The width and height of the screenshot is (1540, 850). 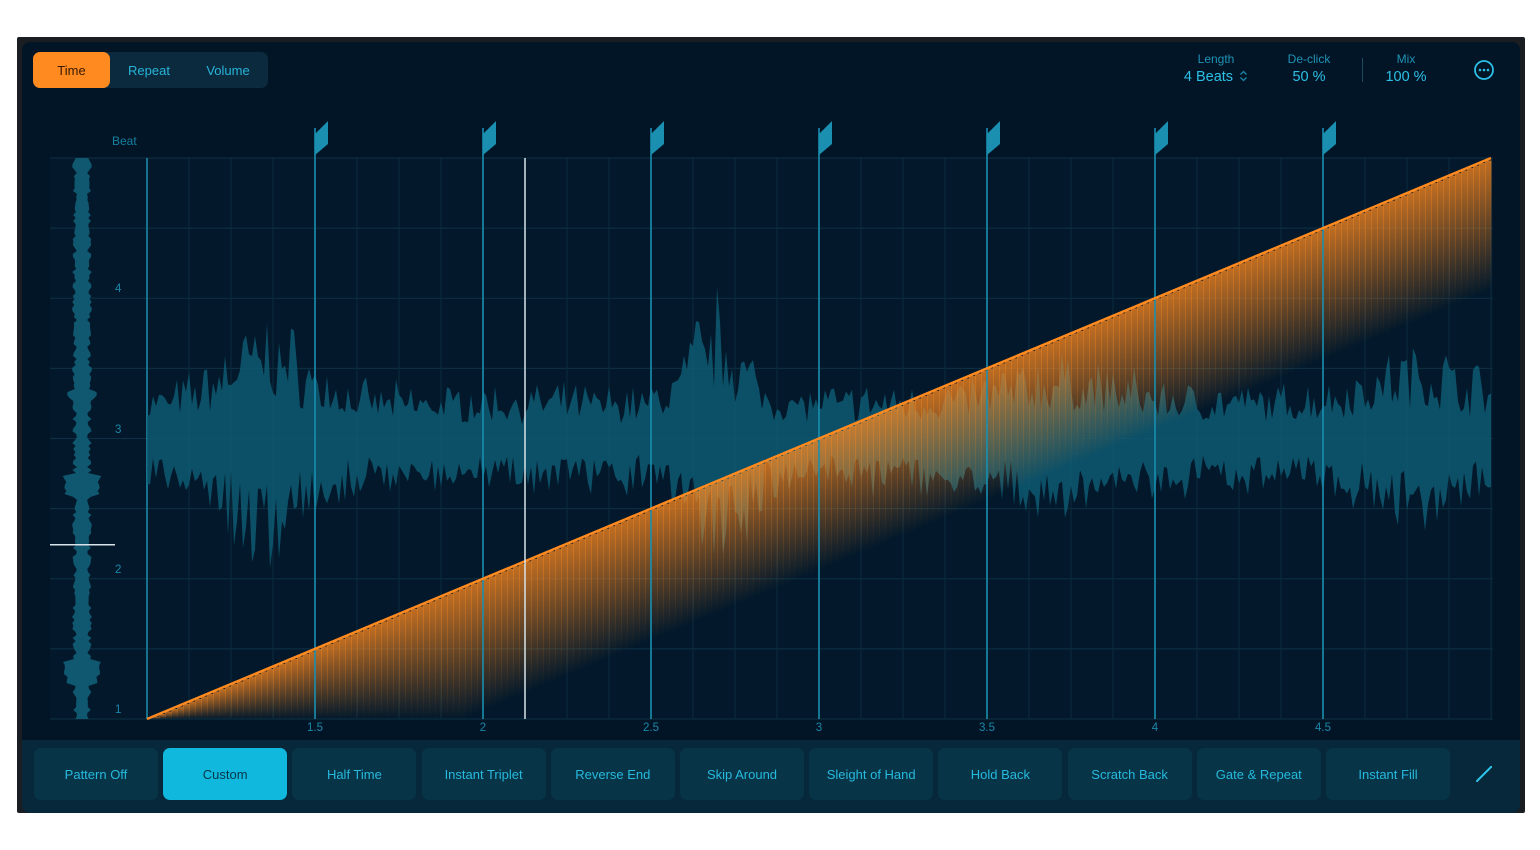 I want to click on pattern-button-scratch-back: Scratch Back, so click(x=1129, y=774).